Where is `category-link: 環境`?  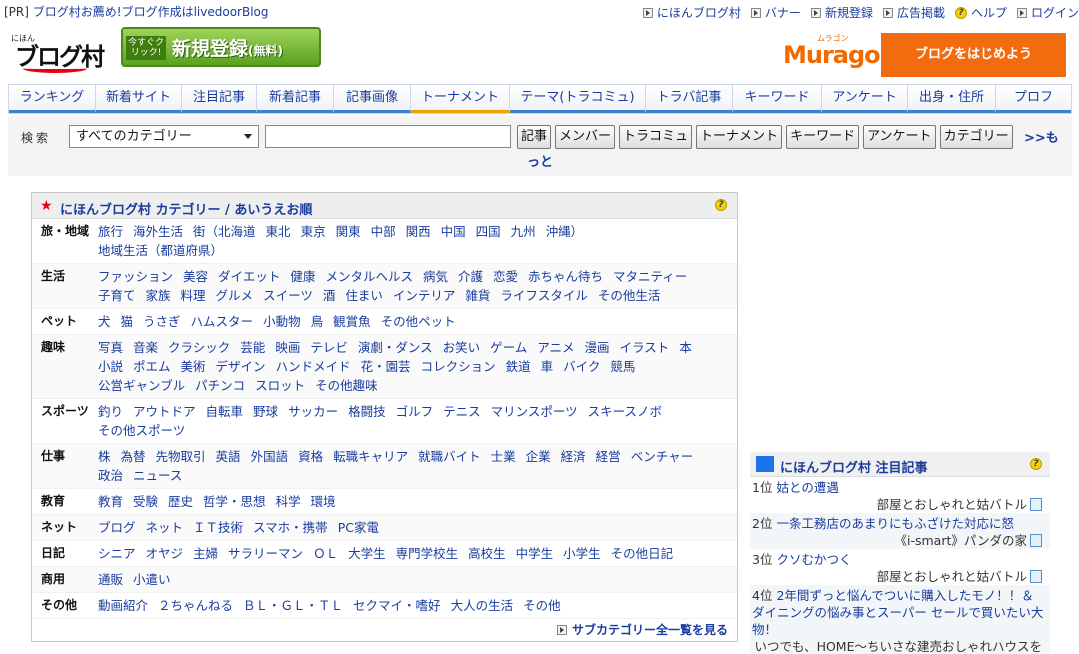
category-link: 環境 is located at coordinates (323, 501).